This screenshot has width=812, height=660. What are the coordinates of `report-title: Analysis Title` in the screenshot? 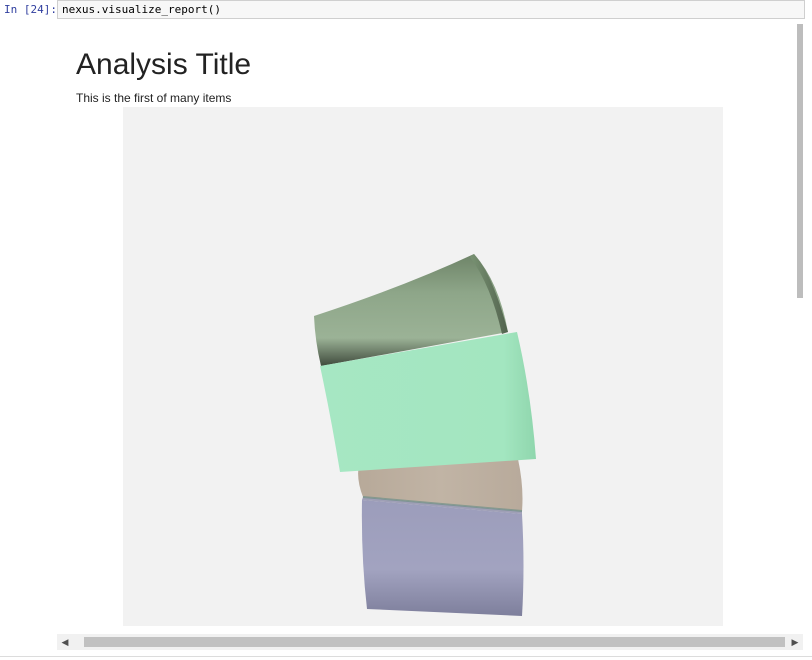 It's located at (164, 64).